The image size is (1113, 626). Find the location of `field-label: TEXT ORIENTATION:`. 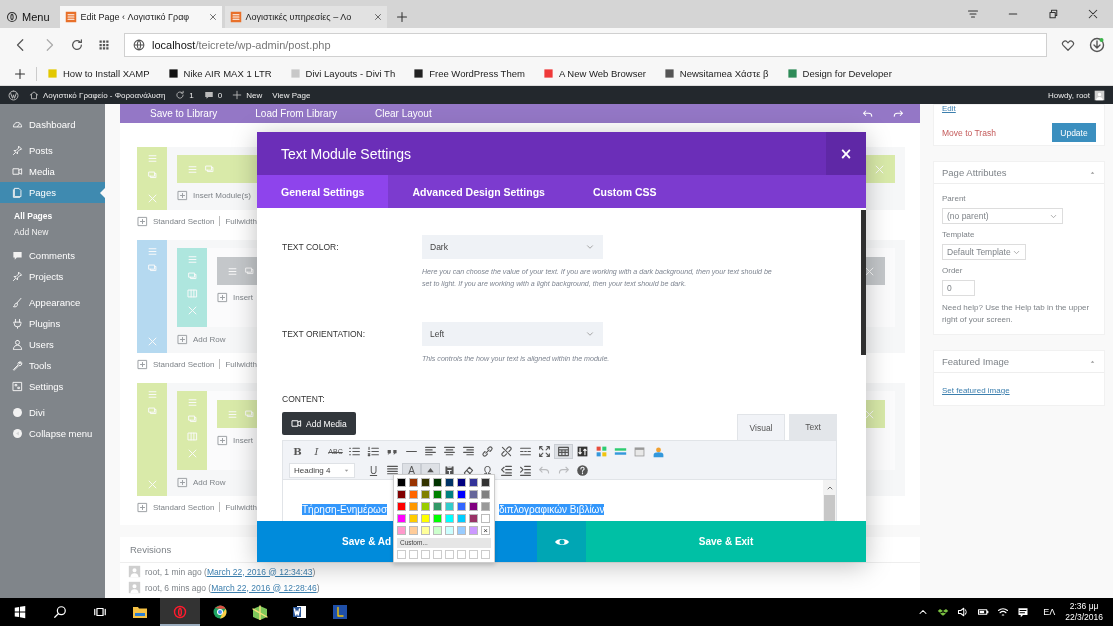

field-label: TEXT ORIENTATION: is located at coordinates (324, 334).